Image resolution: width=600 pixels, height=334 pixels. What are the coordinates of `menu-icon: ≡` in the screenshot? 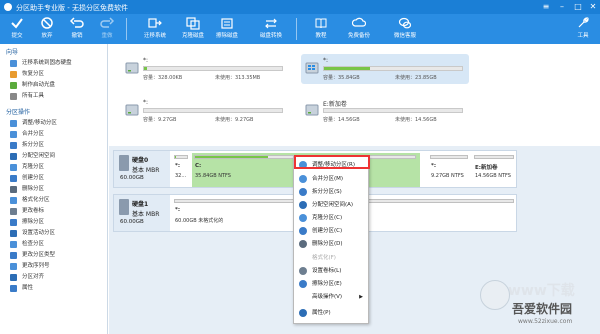 It's located at (546, 7).